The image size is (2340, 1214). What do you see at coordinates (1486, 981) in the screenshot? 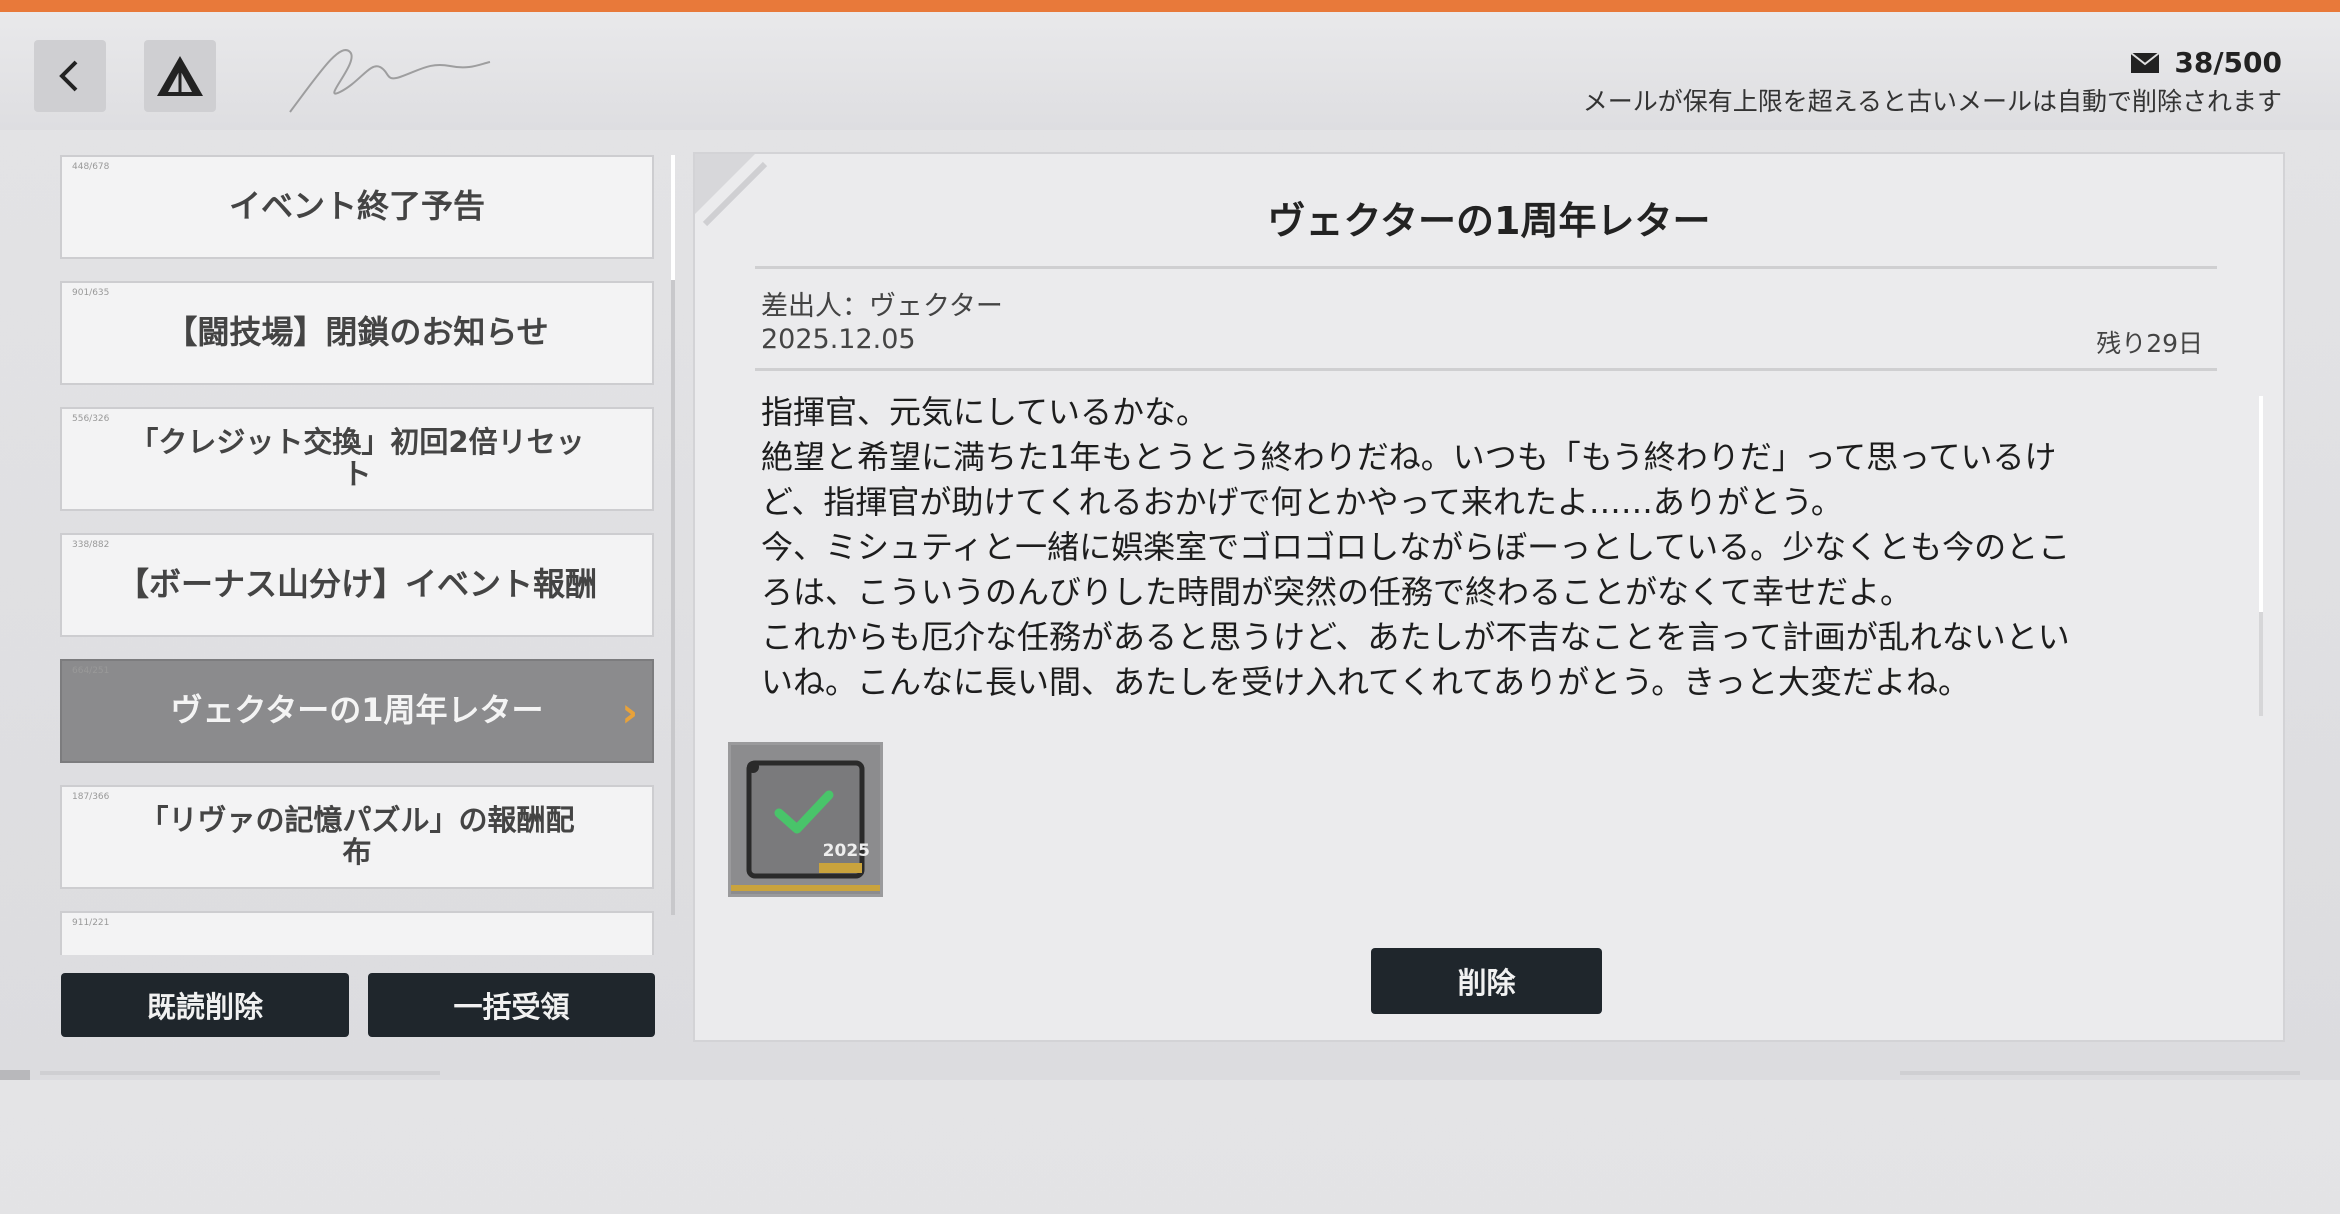
I see `delete-button: 削除` at bounding box center [1486, 981].